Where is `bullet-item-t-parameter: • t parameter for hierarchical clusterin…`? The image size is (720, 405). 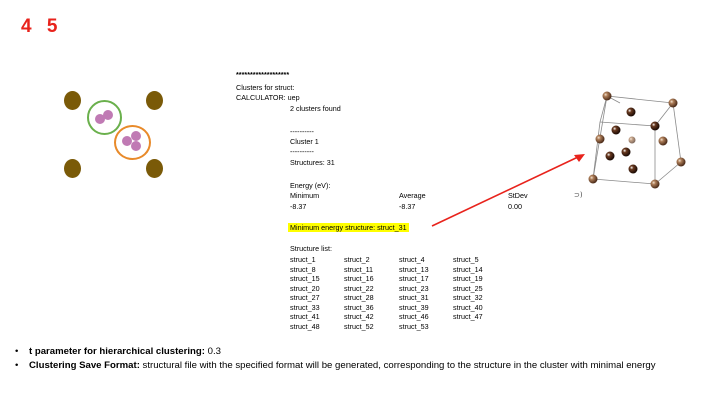 bullet-item-t-parameter: • t parameter for hierarchical clusterin… is located at coordinates (358, 352).